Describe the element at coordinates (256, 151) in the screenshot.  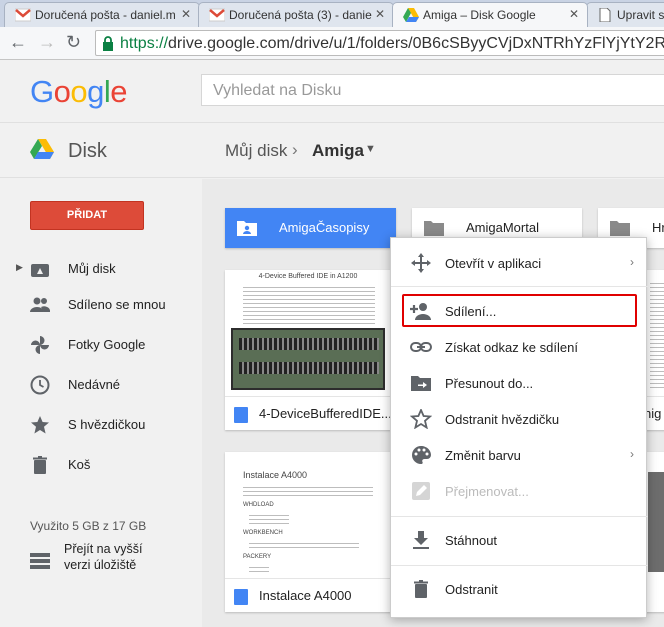
I see `breadcrumb-my-drive: Můj disk` at that location.